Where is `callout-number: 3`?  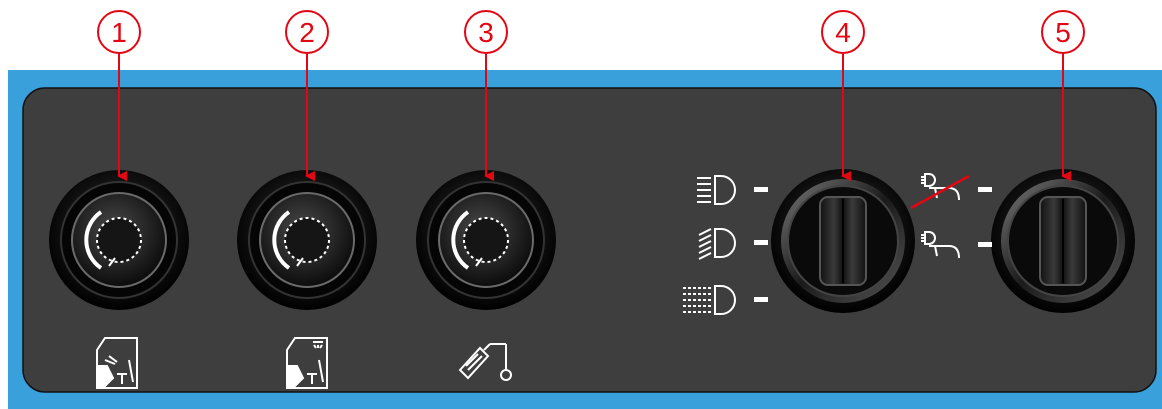
callout-number: 3 is located at coordinates (486, 32).